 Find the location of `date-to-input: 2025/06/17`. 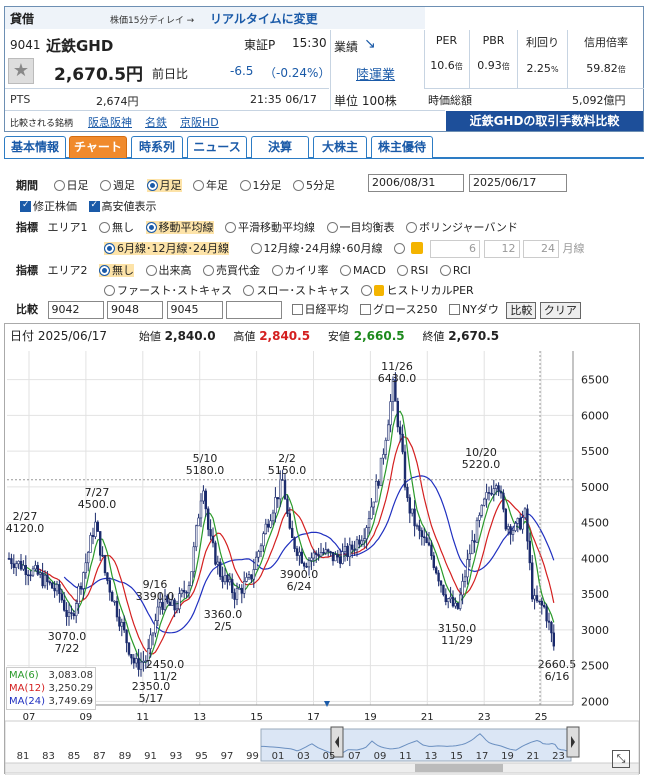

date-to-input: 2025/06/17 is located at coordinates (518, 183).